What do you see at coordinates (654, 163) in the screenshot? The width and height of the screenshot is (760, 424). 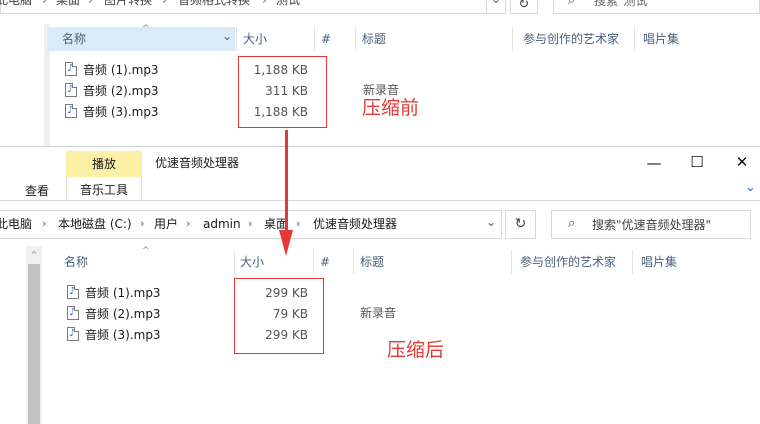 I see `minimize-button: —` at bounding box center [654, 163].